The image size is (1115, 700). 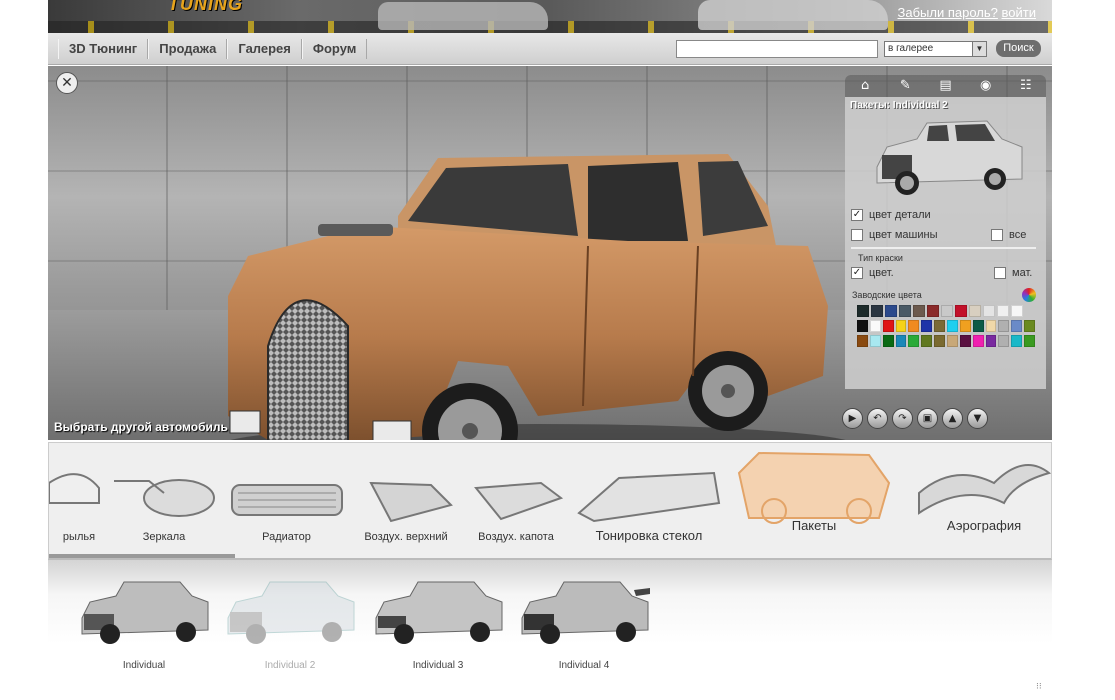 I want to click on sitemap-icon: ☷, so click(x=1026, y=86).